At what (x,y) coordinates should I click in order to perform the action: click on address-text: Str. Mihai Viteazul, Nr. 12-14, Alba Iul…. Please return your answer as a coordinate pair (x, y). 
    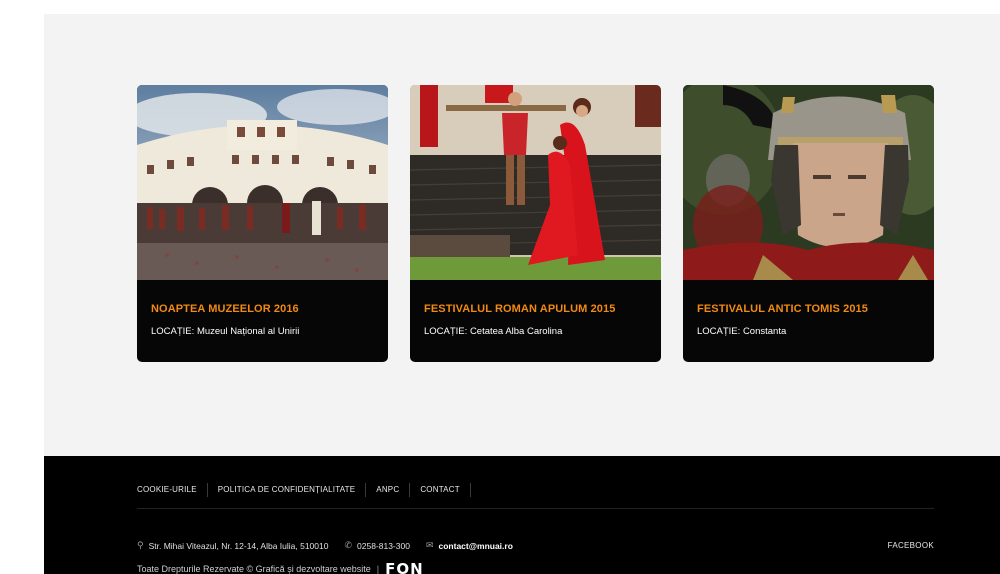
    Looking at the image, I should click on (238, 545).